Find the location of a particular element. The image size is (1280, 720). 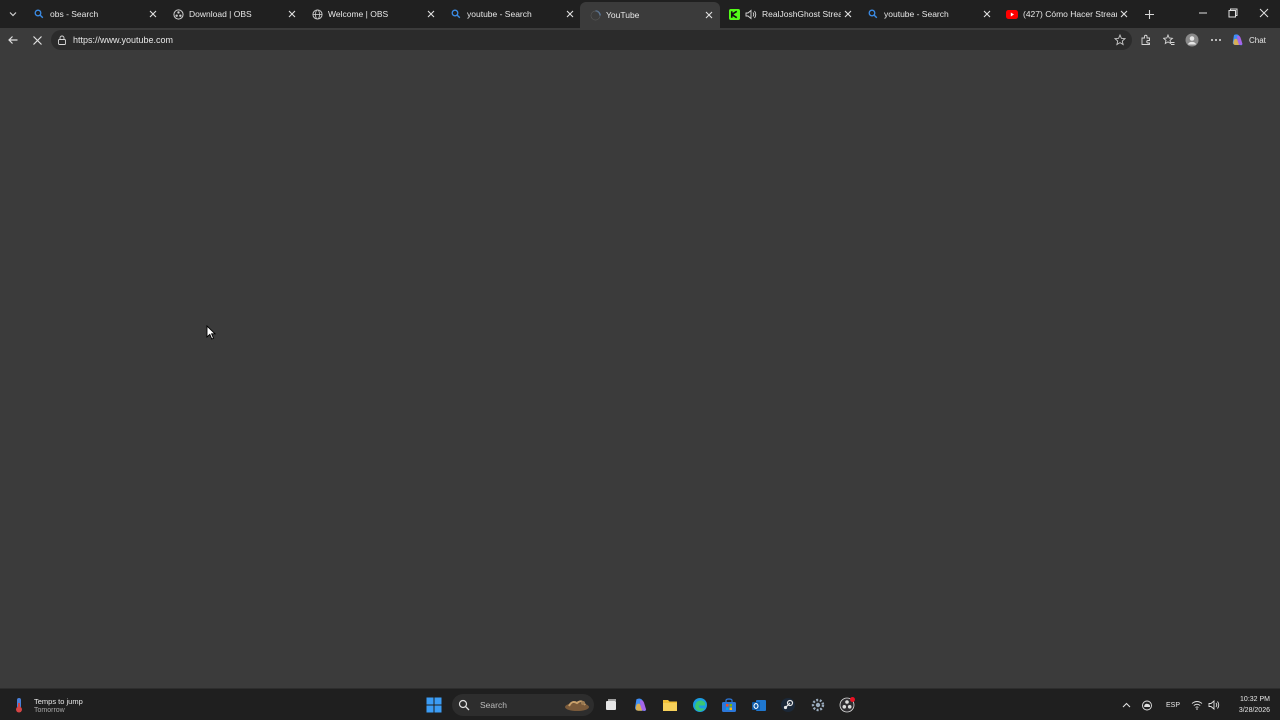

taskbar-search-box: Search is located at coordinates (523, 705).